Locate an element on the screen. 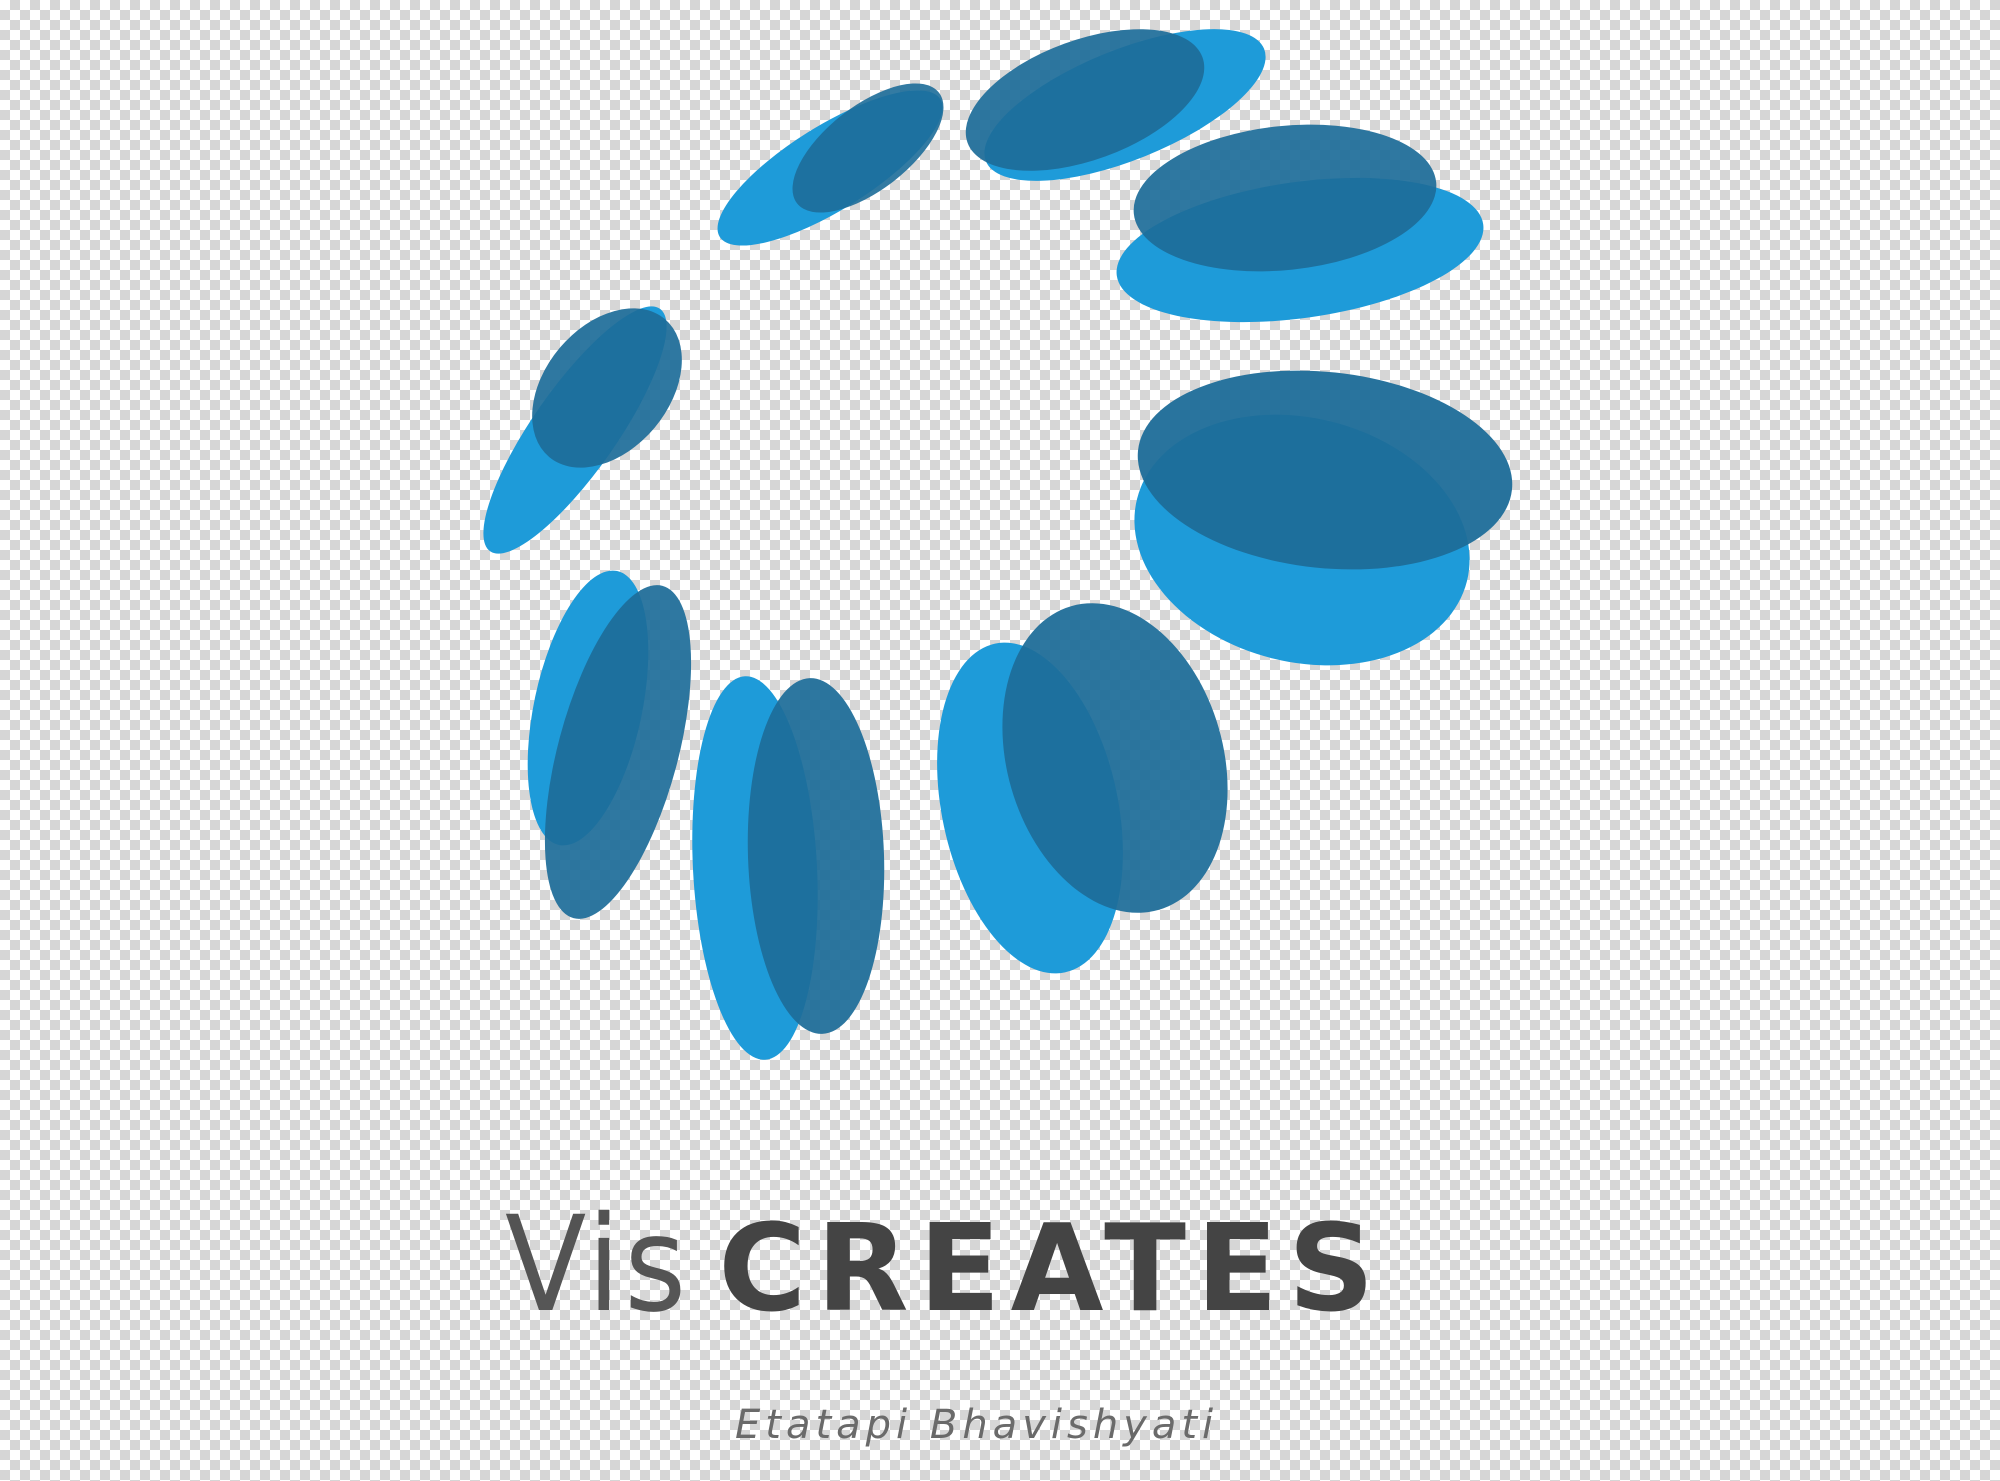  brand-tagline: Etatapi Bhavishyati is located at coordinates (977, 1425).